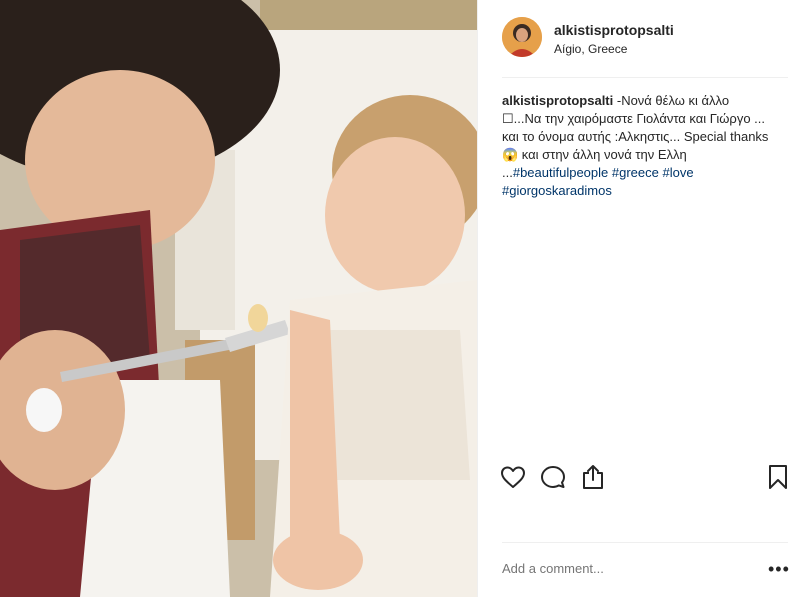 Image resolution: width=802 pixels, height=597 pixels. I want to click on share-button, so click(593, 477).